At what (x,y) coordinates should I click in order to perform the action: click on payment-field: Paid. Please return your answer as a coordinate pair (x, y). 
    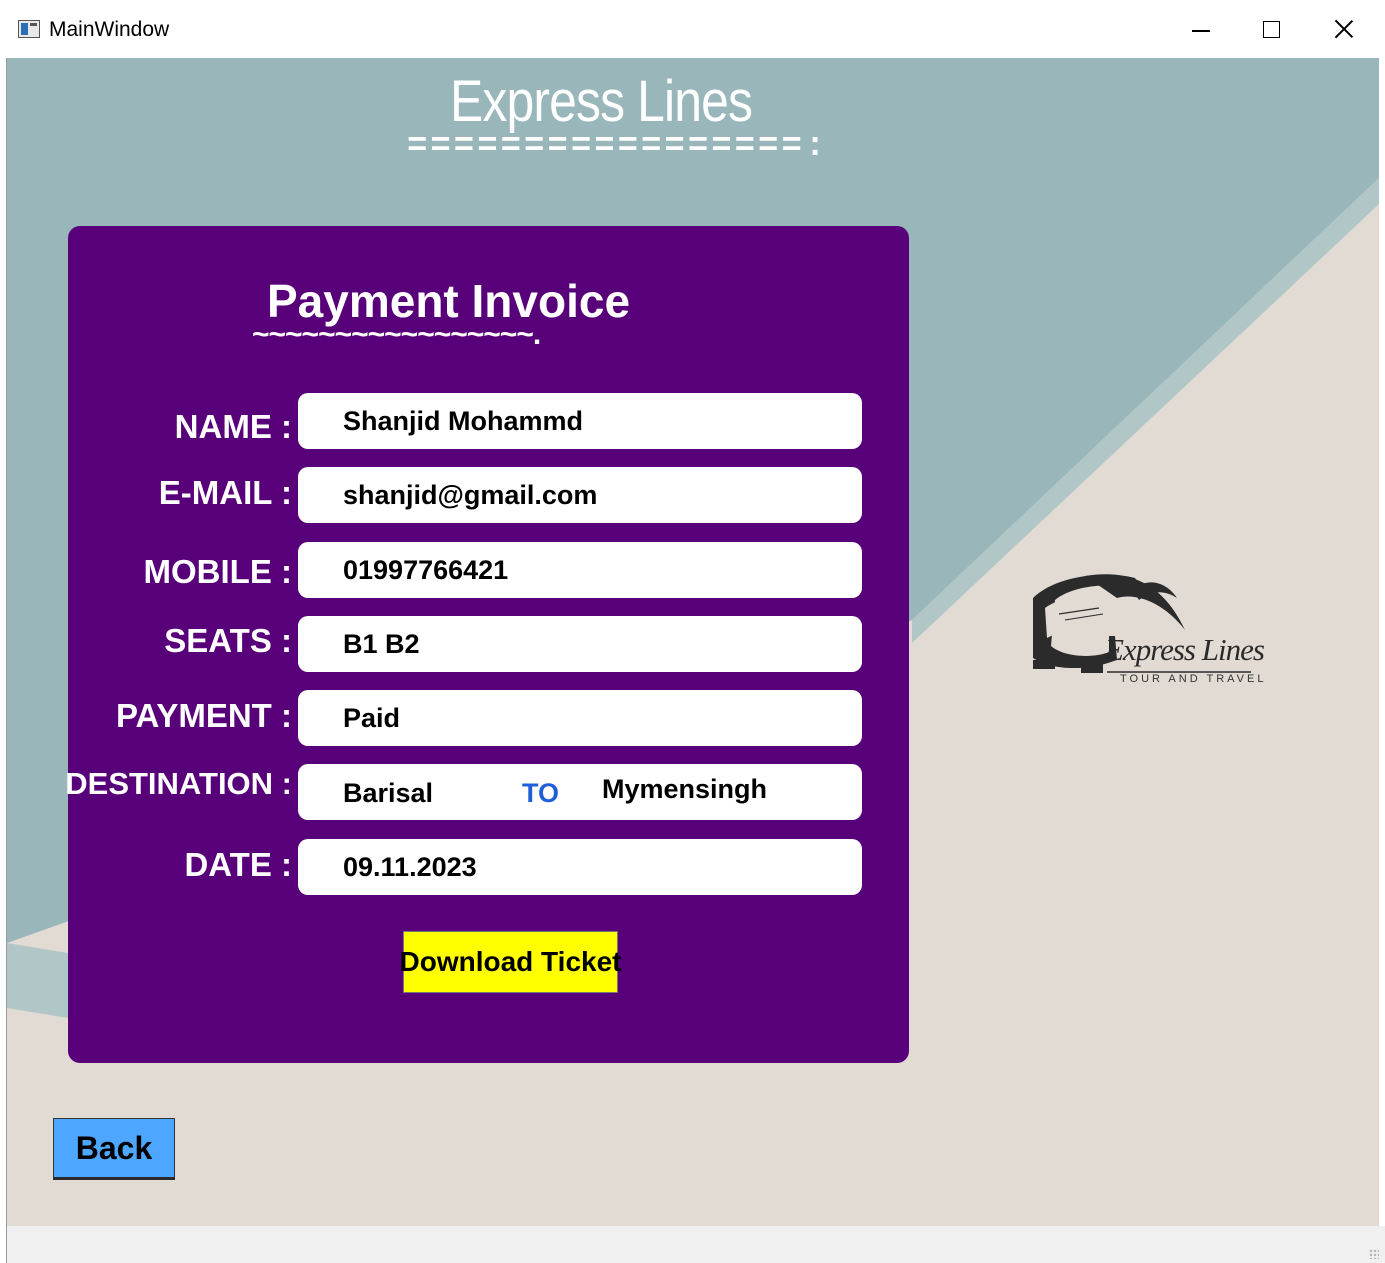
    Looking at the image, I should click on (580, 718).